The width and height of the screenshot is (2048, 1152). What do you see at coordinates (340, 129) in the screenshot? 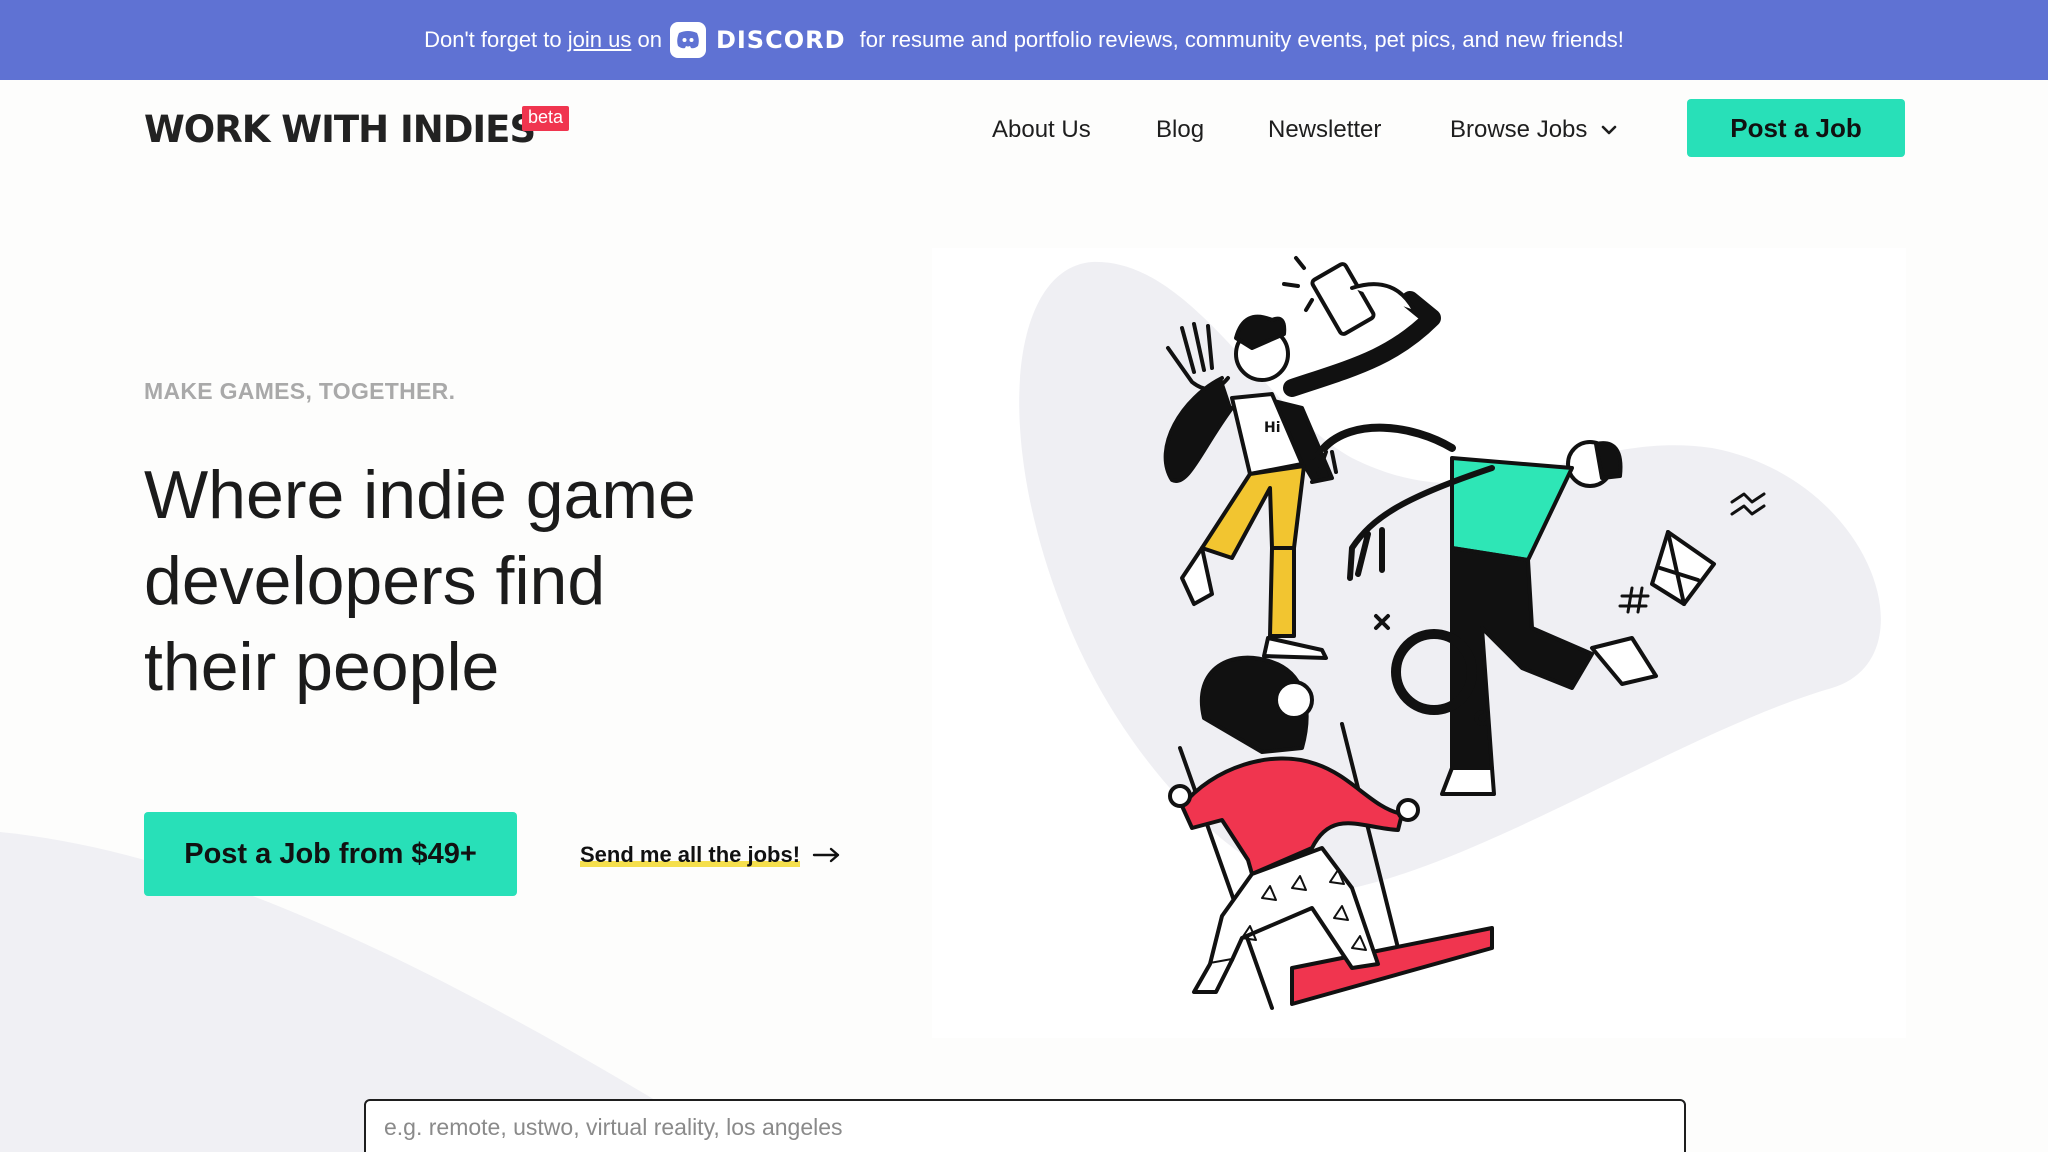
I see `site-logo: WORK WITH INDIES` at bounding box center [340, 129].